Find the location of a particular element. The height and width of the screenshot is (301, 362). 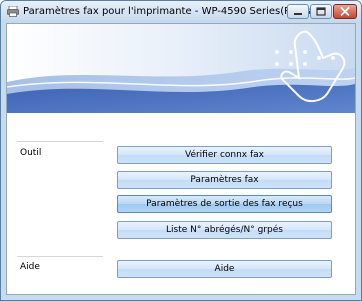

help-separator is located at coordinates (60, 256).